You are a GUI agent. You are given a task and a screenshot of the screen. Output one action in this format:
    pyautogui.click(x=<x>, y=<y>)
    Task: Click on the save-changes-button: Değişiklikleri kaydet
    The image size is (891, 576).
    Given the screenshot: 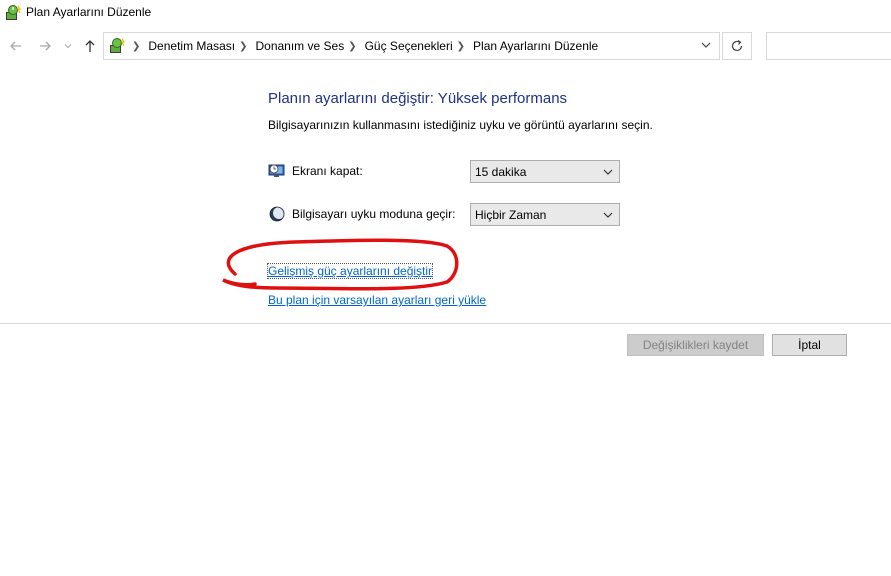 What is the action you would take?
    pyautogui.click(x=695, y=345)
    